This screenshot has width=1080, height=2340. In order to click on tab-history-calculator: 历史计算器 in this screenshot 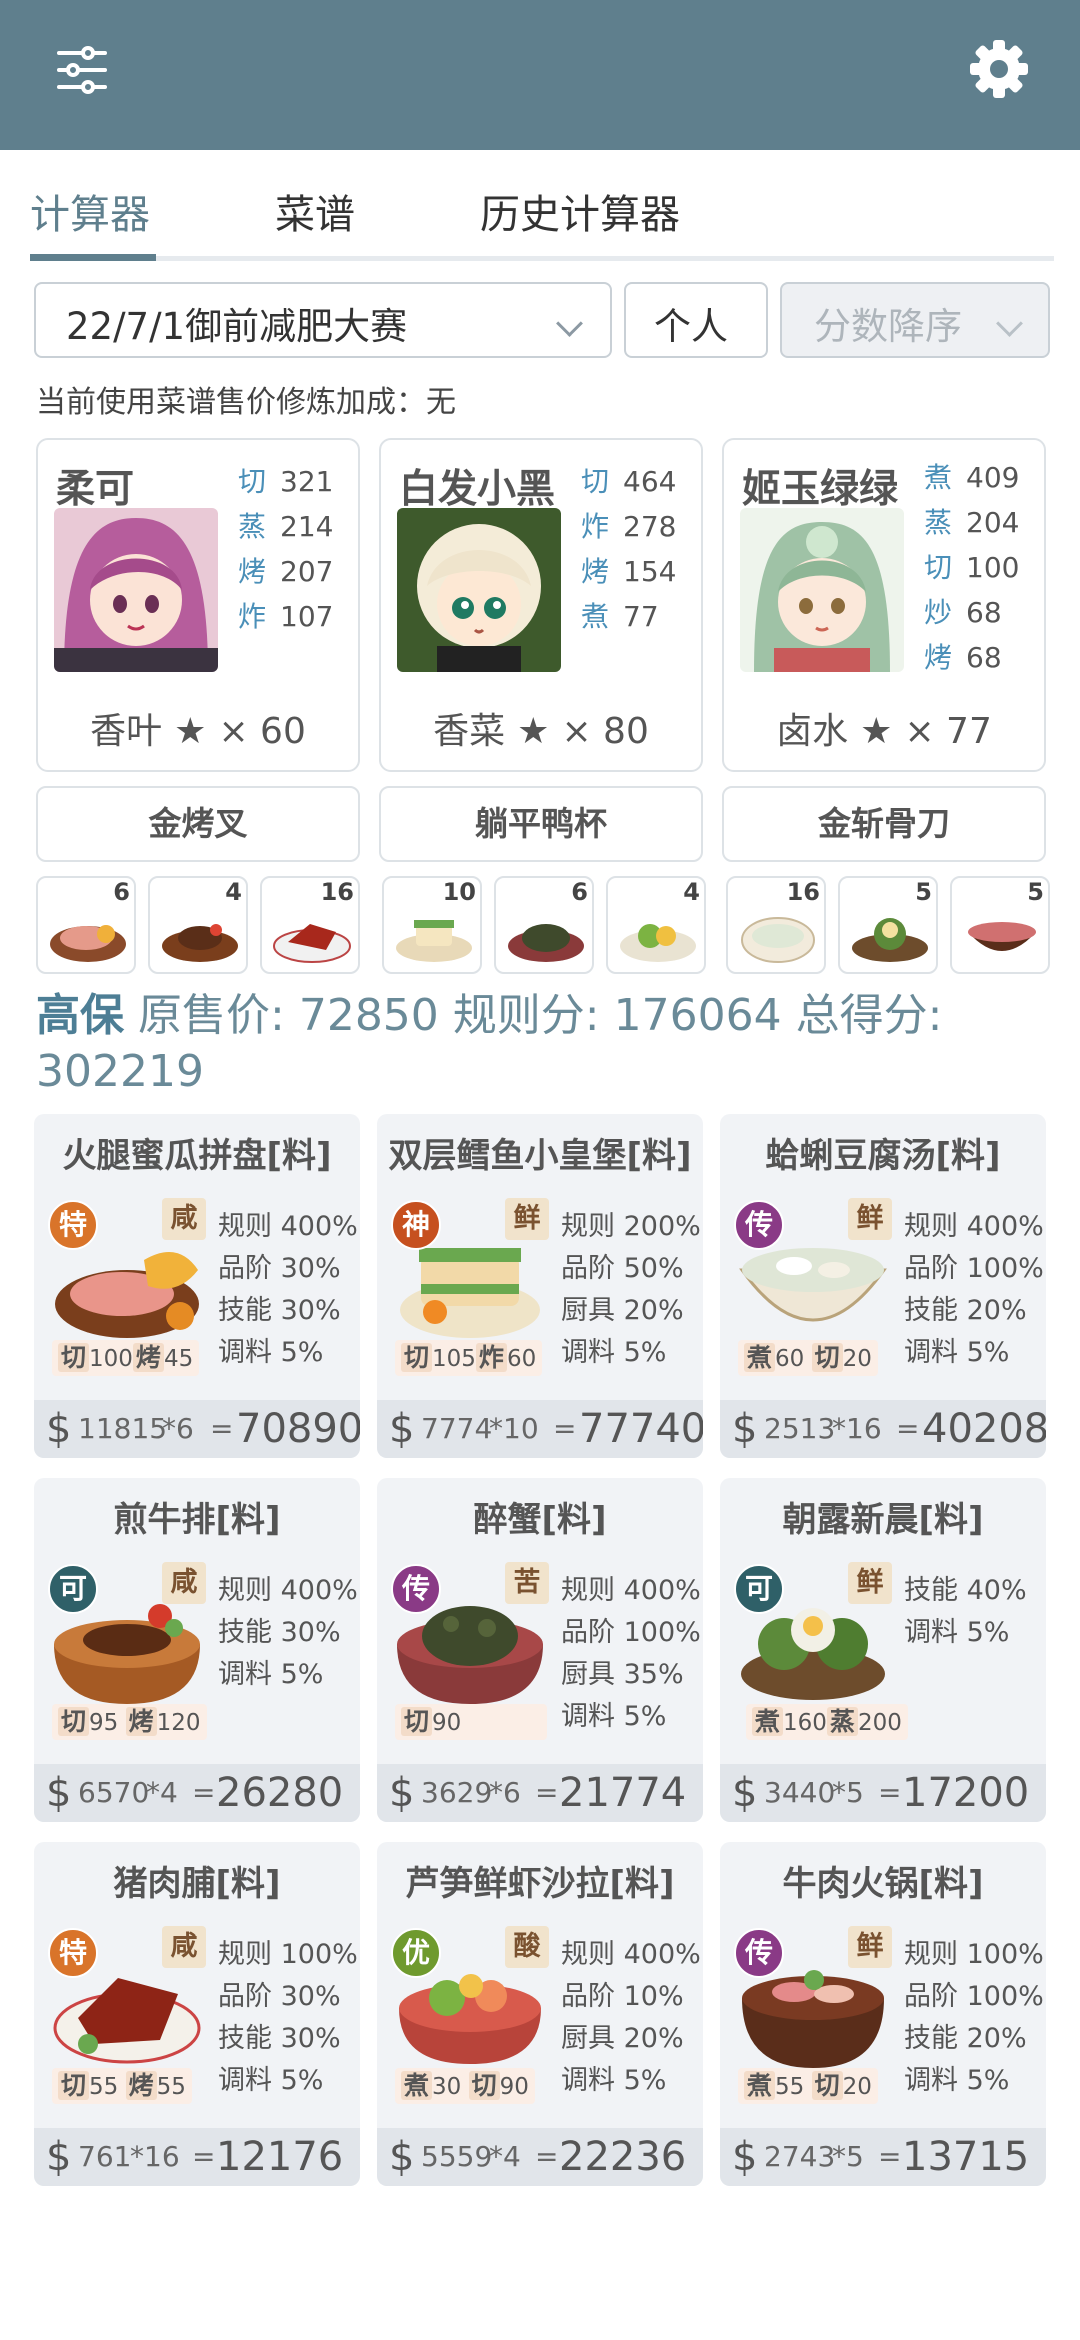, I will do `click(580, 211)`.